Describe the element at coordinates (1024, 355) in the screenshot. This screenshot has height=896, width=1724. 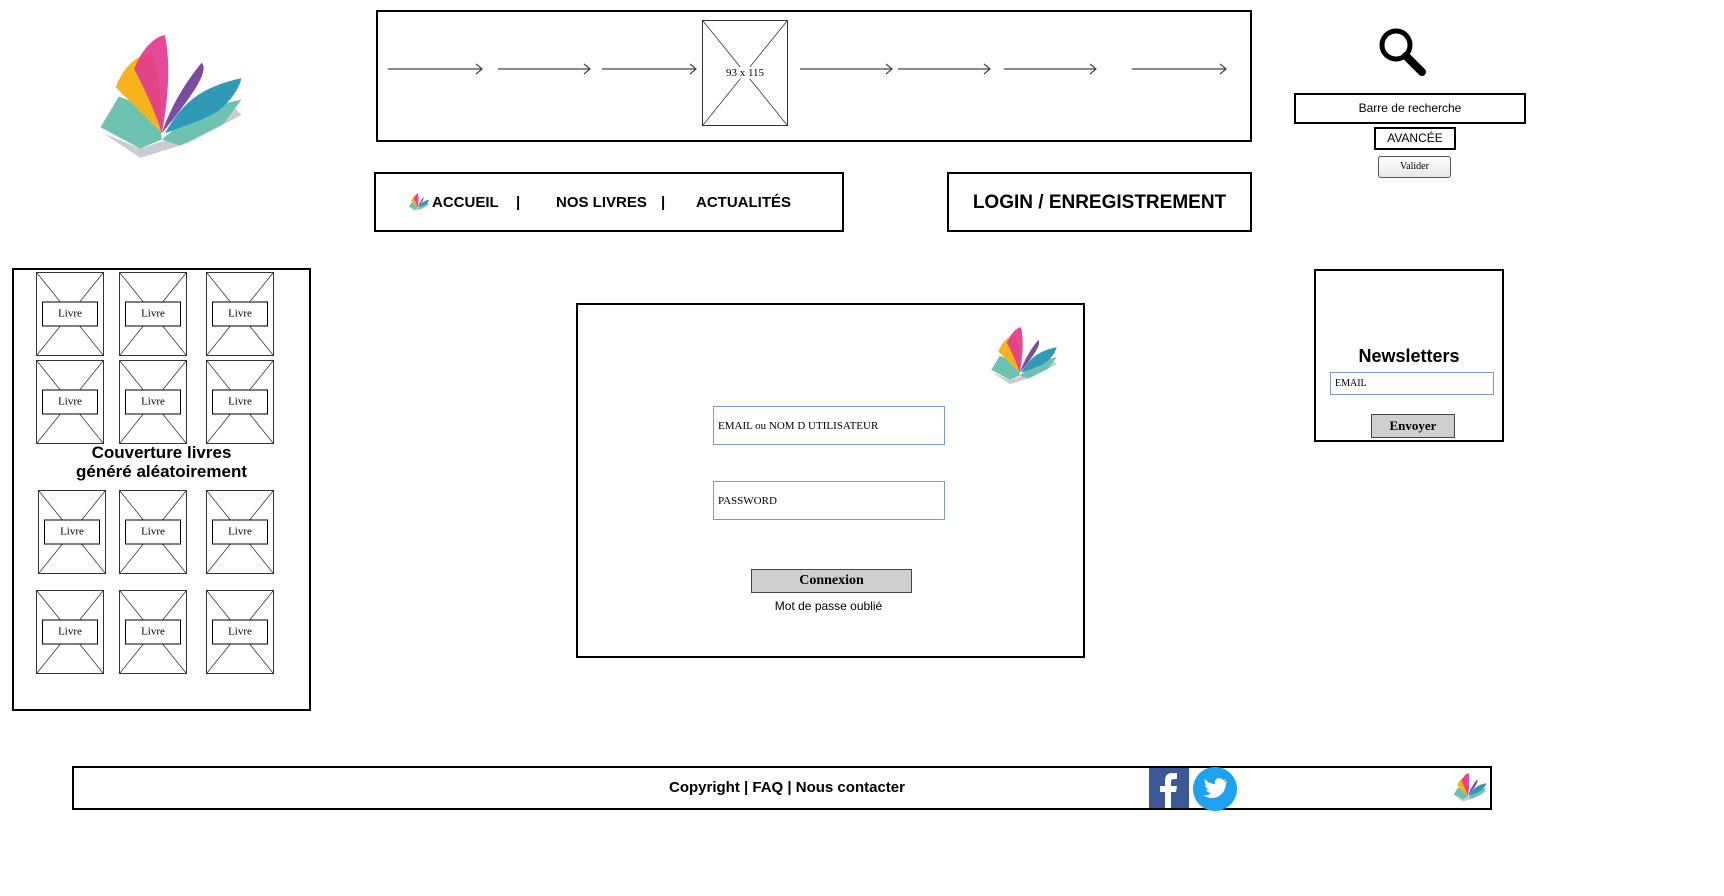
I see `form-logo` at that location.